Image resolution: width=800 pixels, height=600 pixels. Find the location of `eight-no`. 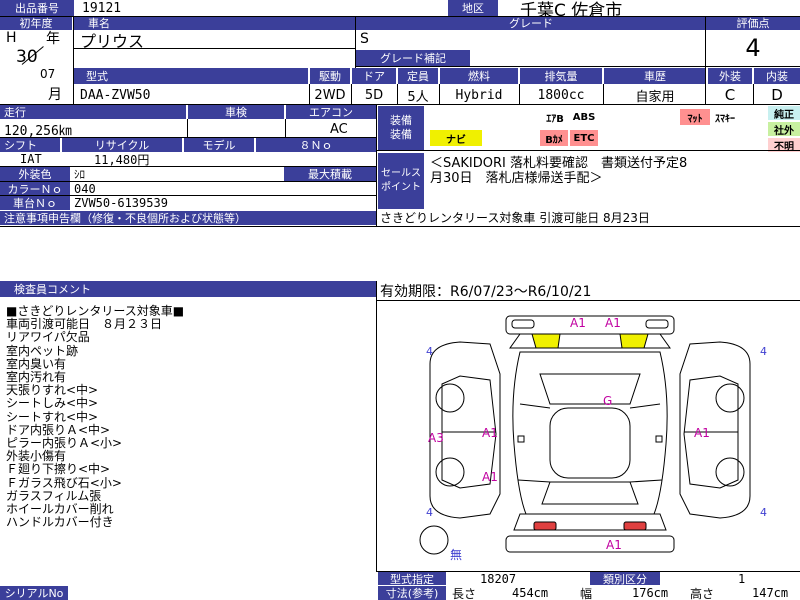

eight-no is located at coordinates (317, 159).